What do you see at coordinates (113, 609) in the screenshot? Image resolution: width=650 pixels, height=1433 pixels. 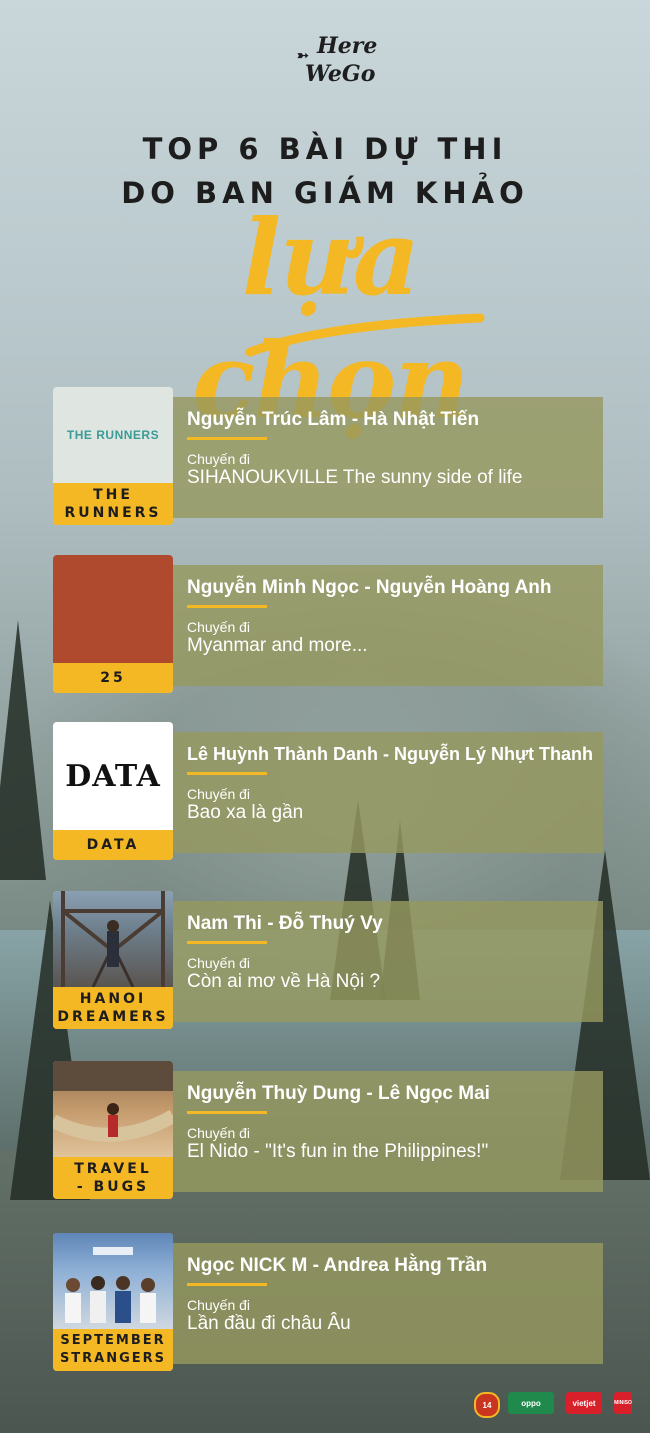 I see `team-logo-image` at bounding box center [113, 609].